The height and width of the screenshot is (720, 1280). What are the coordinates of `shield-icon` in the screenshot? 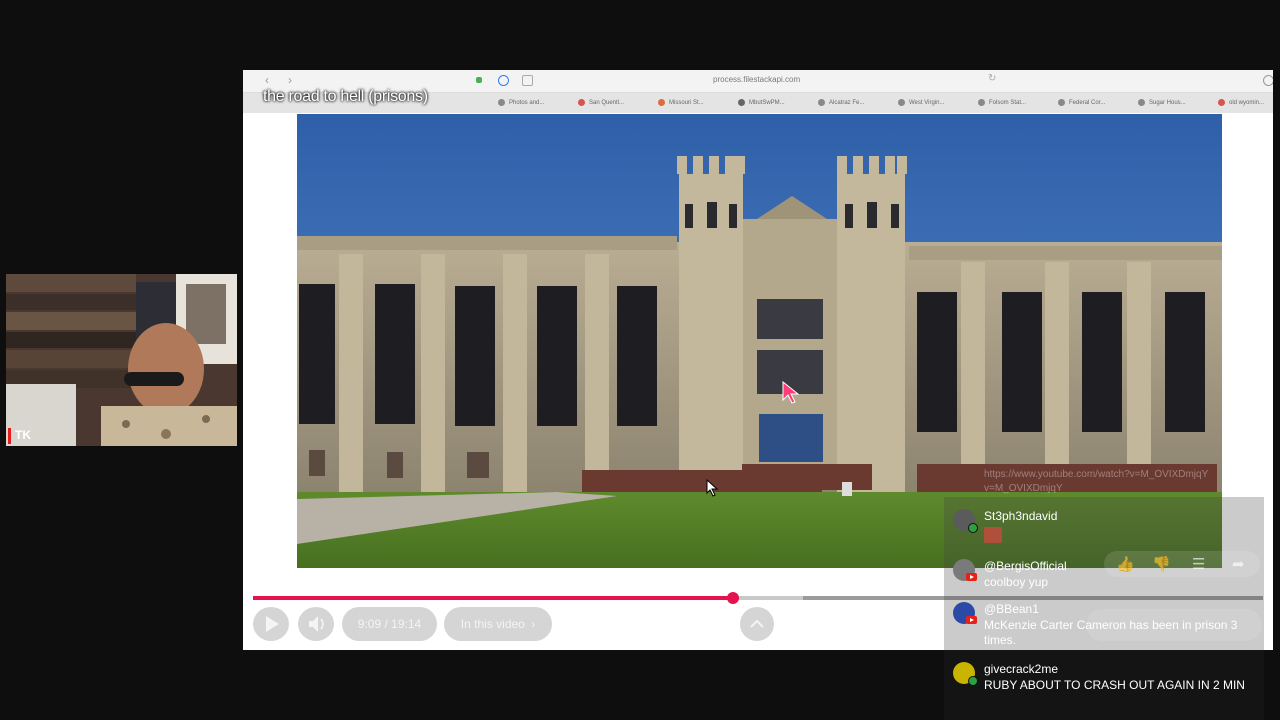 It's located at (479, 80).